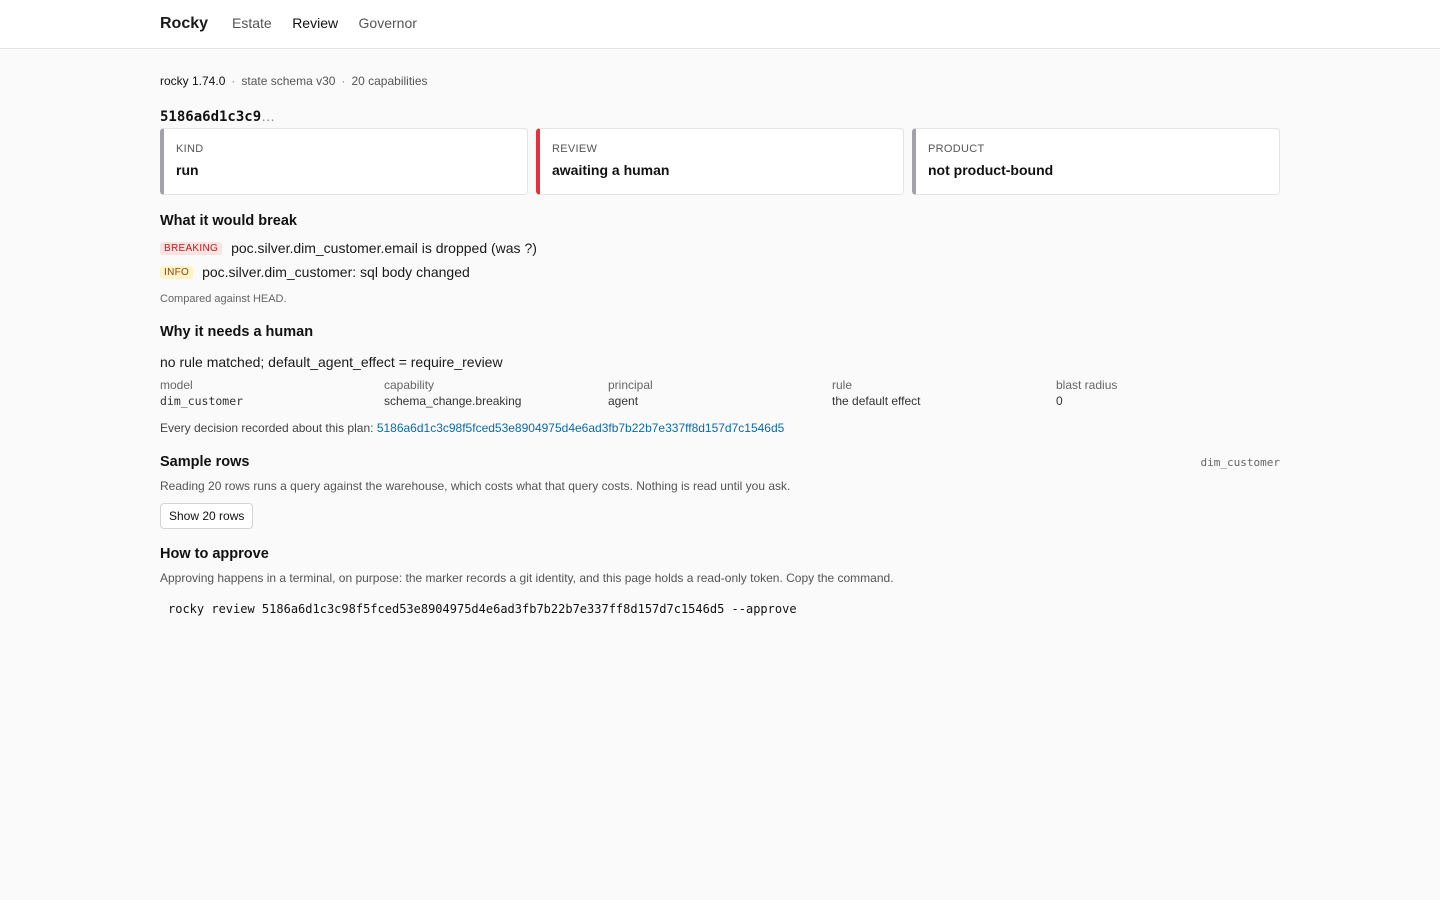  Describe the element at coordinates (272, 393) in the screenshot. I see `fact-model: model dim_customer` at that location.